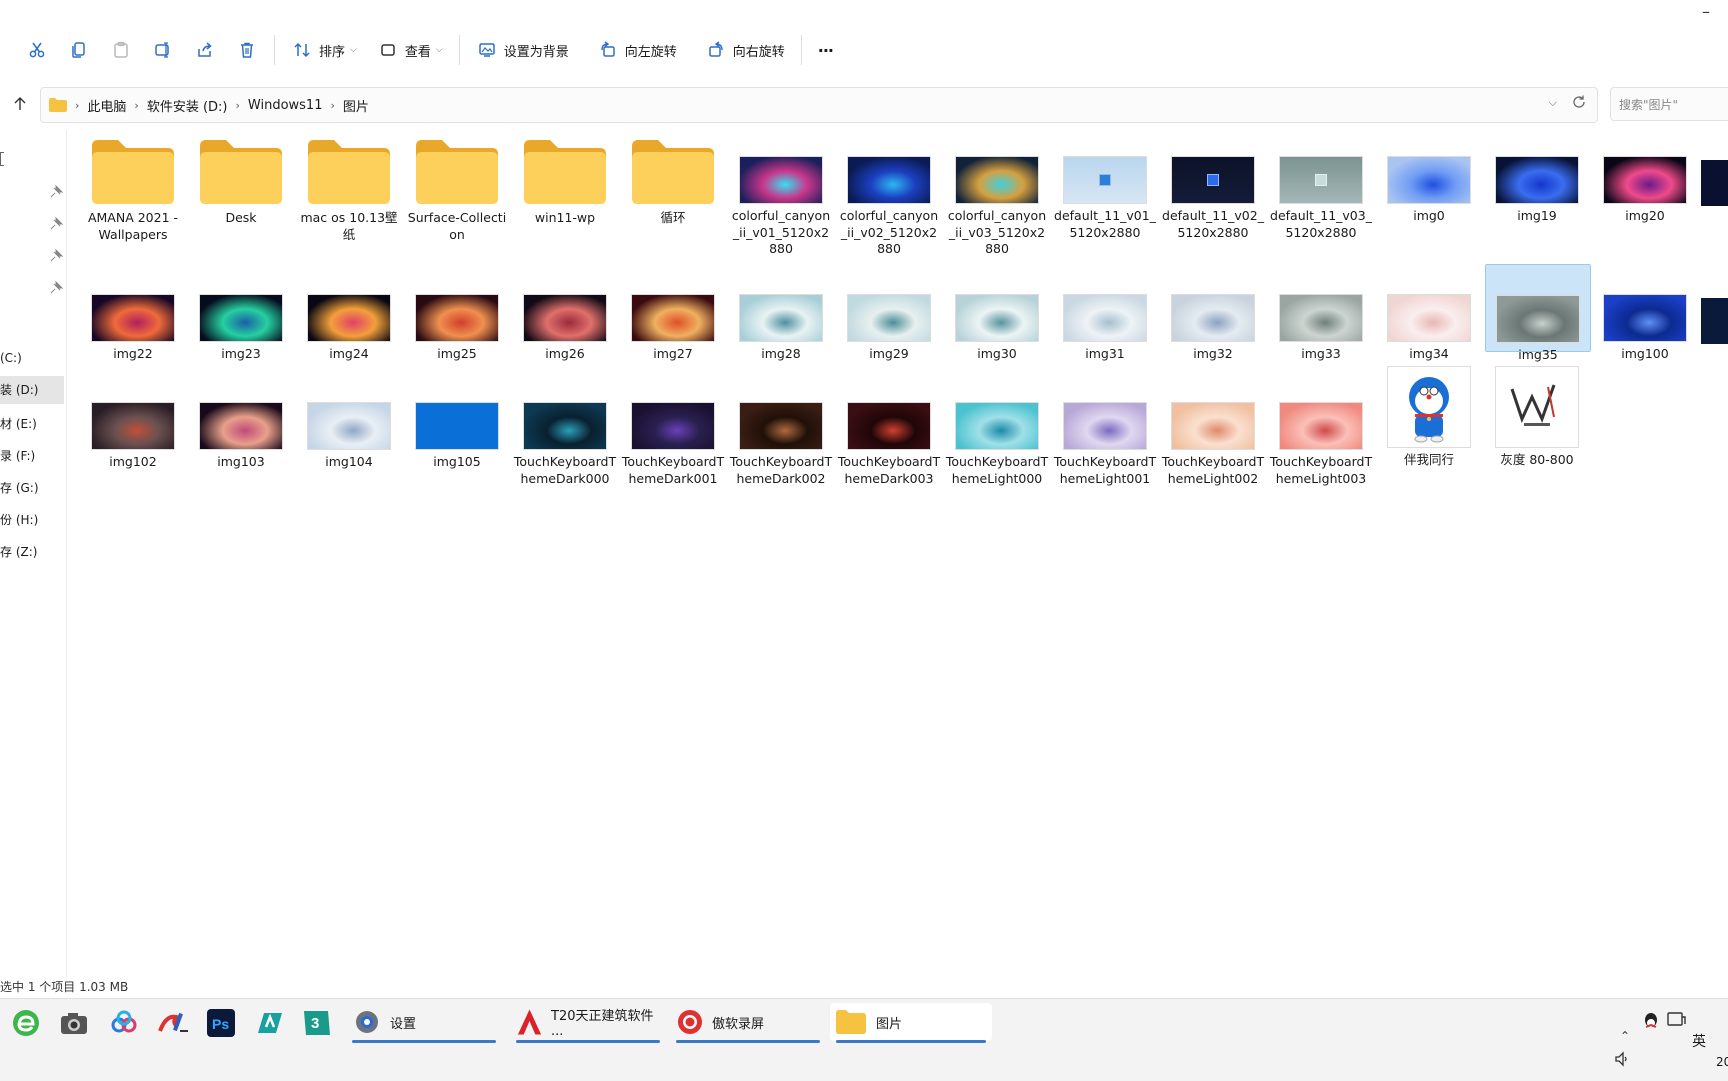  I want to click on image-item: img28, so click(781, 315).